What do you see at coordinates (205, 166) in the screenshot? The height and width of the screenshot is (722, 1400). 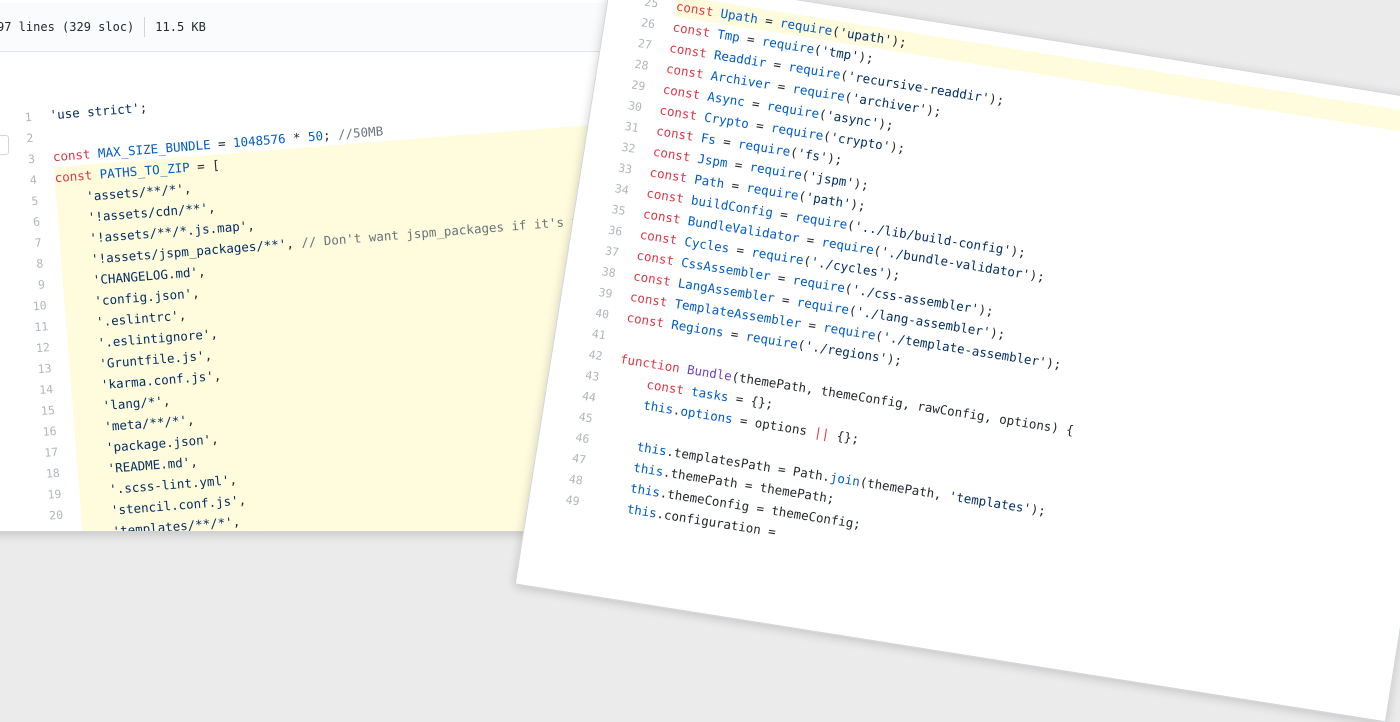 I see `code-token: = [` at bounding box center [205, 166].